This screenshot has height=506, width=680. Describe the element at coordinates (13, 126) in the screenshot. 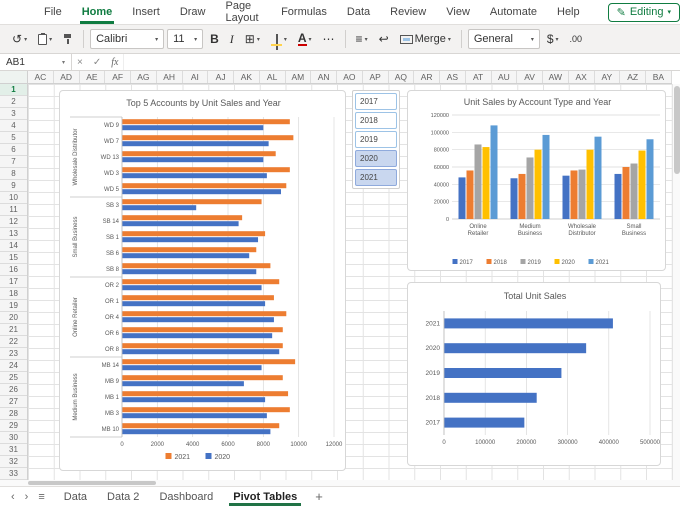

I see `row-header-4: 4` at that location.